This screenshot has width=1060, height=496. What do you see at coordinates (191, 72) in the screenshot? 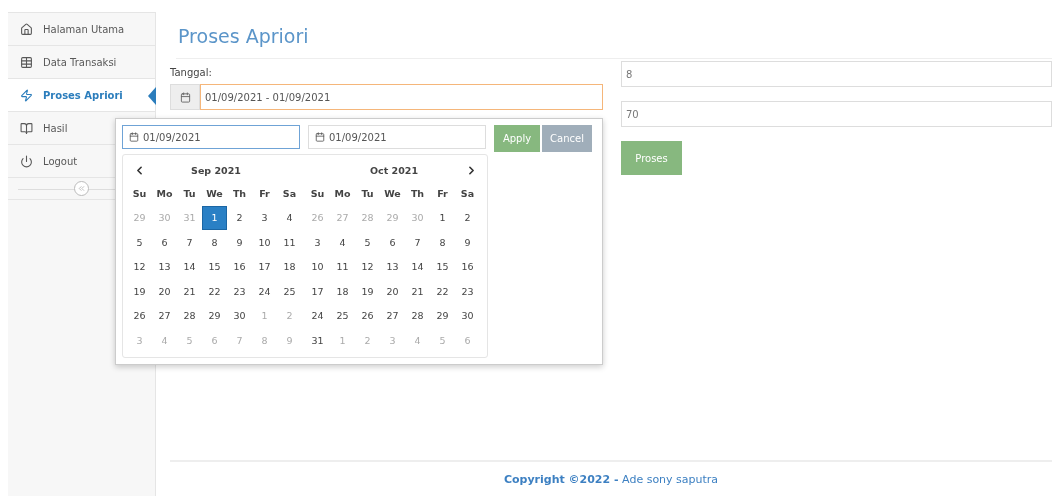
I see `date-label: Tanggal:` at bounding box center [191, 72].